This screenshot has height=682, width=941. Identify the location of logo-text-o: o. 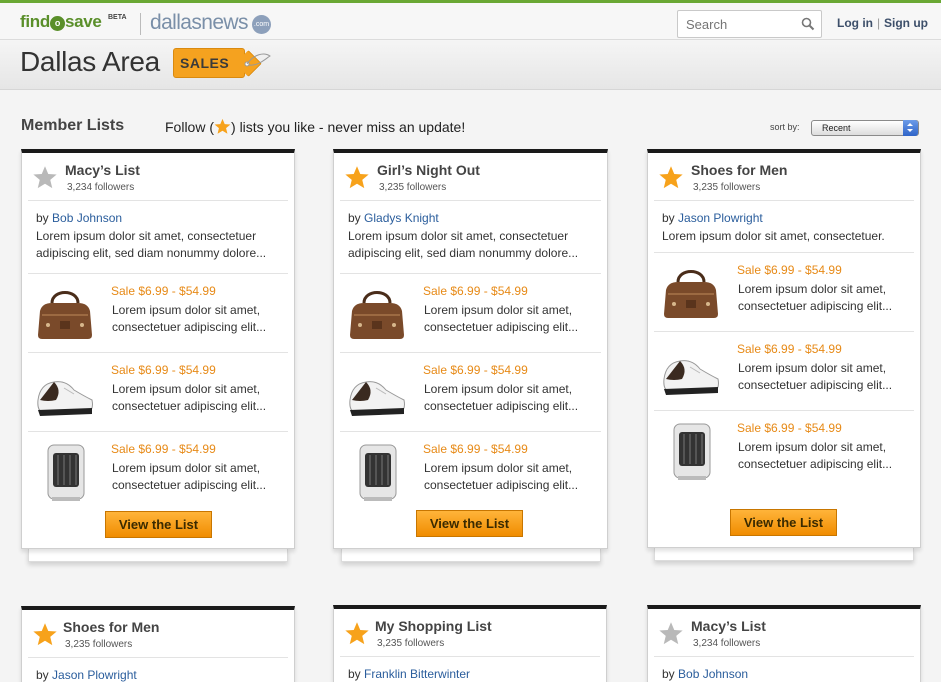
(57, 23).